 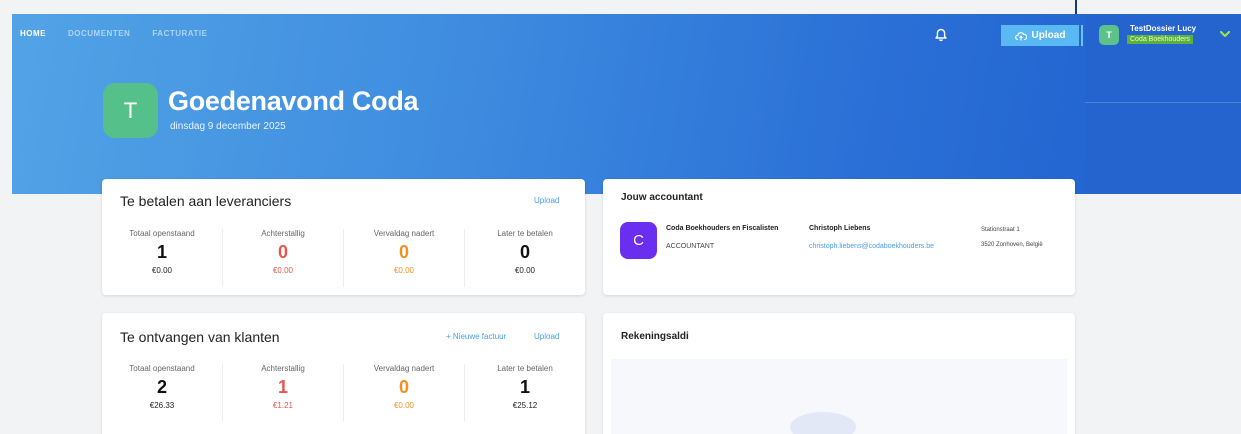 What do you see at coordinates (1020, 35) in the screenshot?
I see `cloud-upload-icon` at bounding box center [1020, 35].